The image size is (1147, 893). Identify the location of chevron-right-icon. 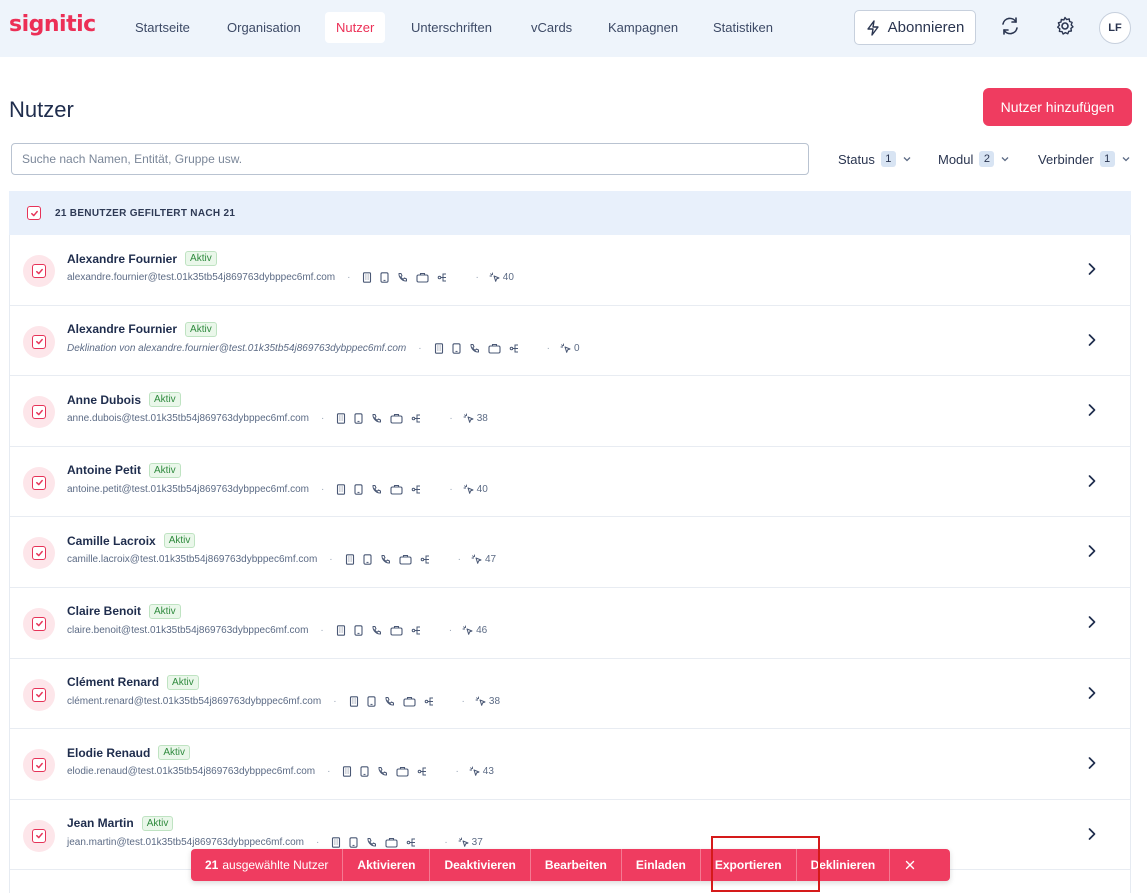
(1092, 551).